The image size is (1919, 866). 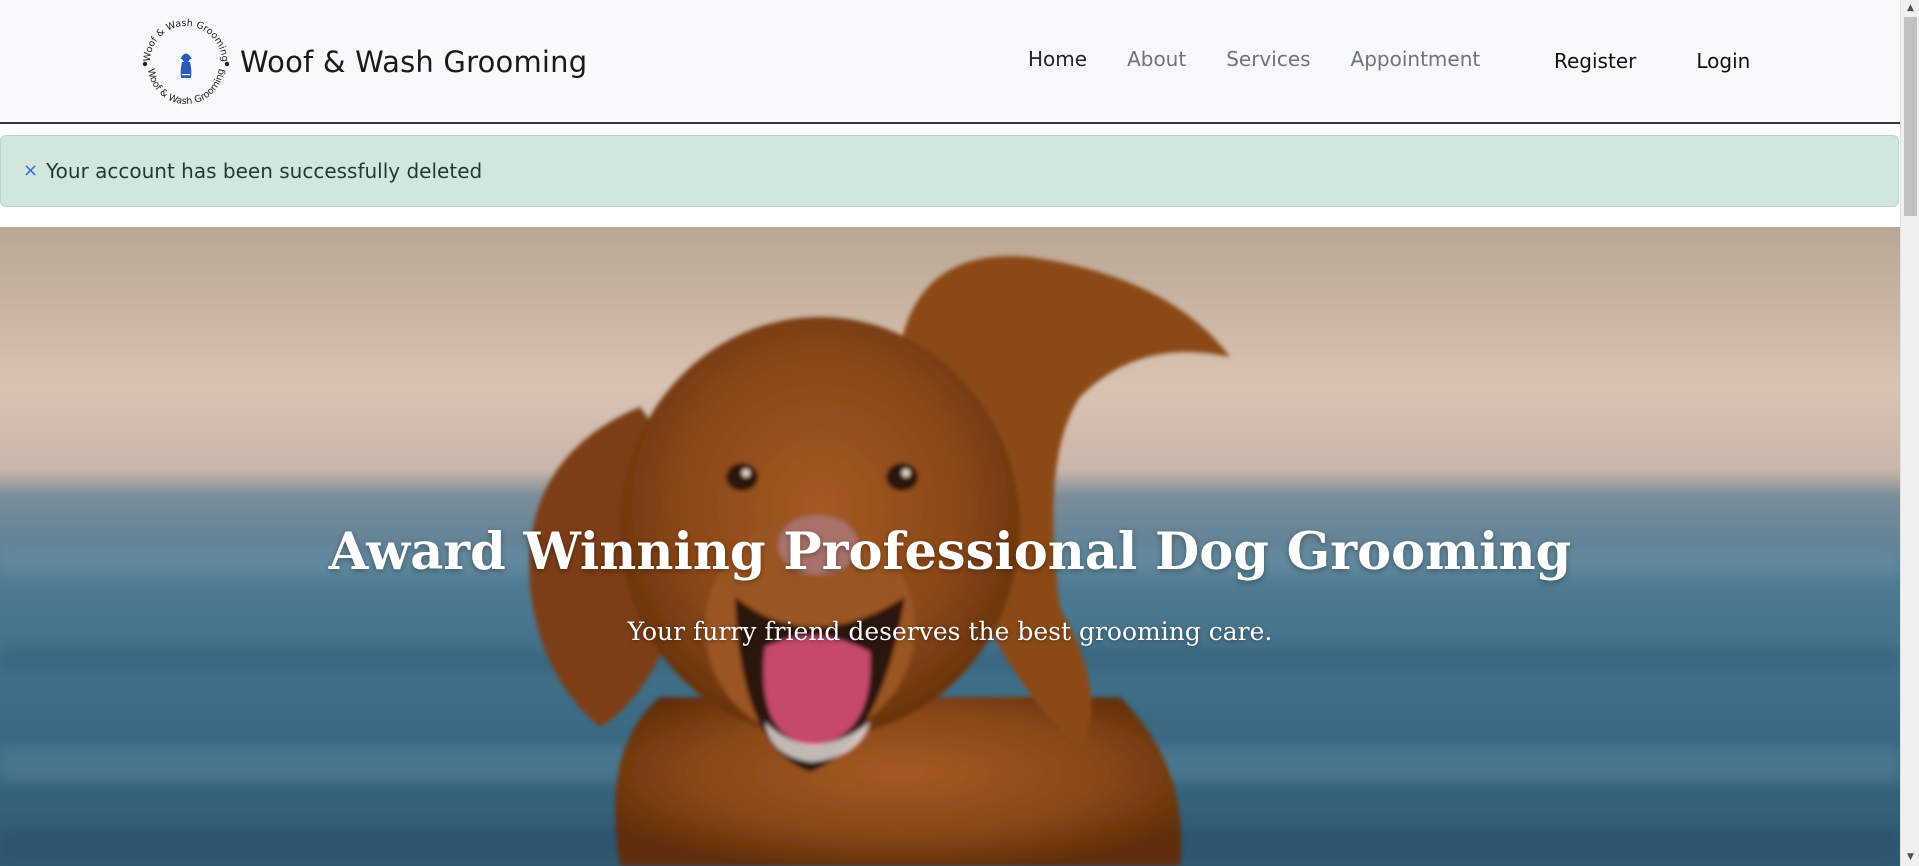 I want to click on scroll-down-arrow-icon: ▼, so click(x=1910, y=857).